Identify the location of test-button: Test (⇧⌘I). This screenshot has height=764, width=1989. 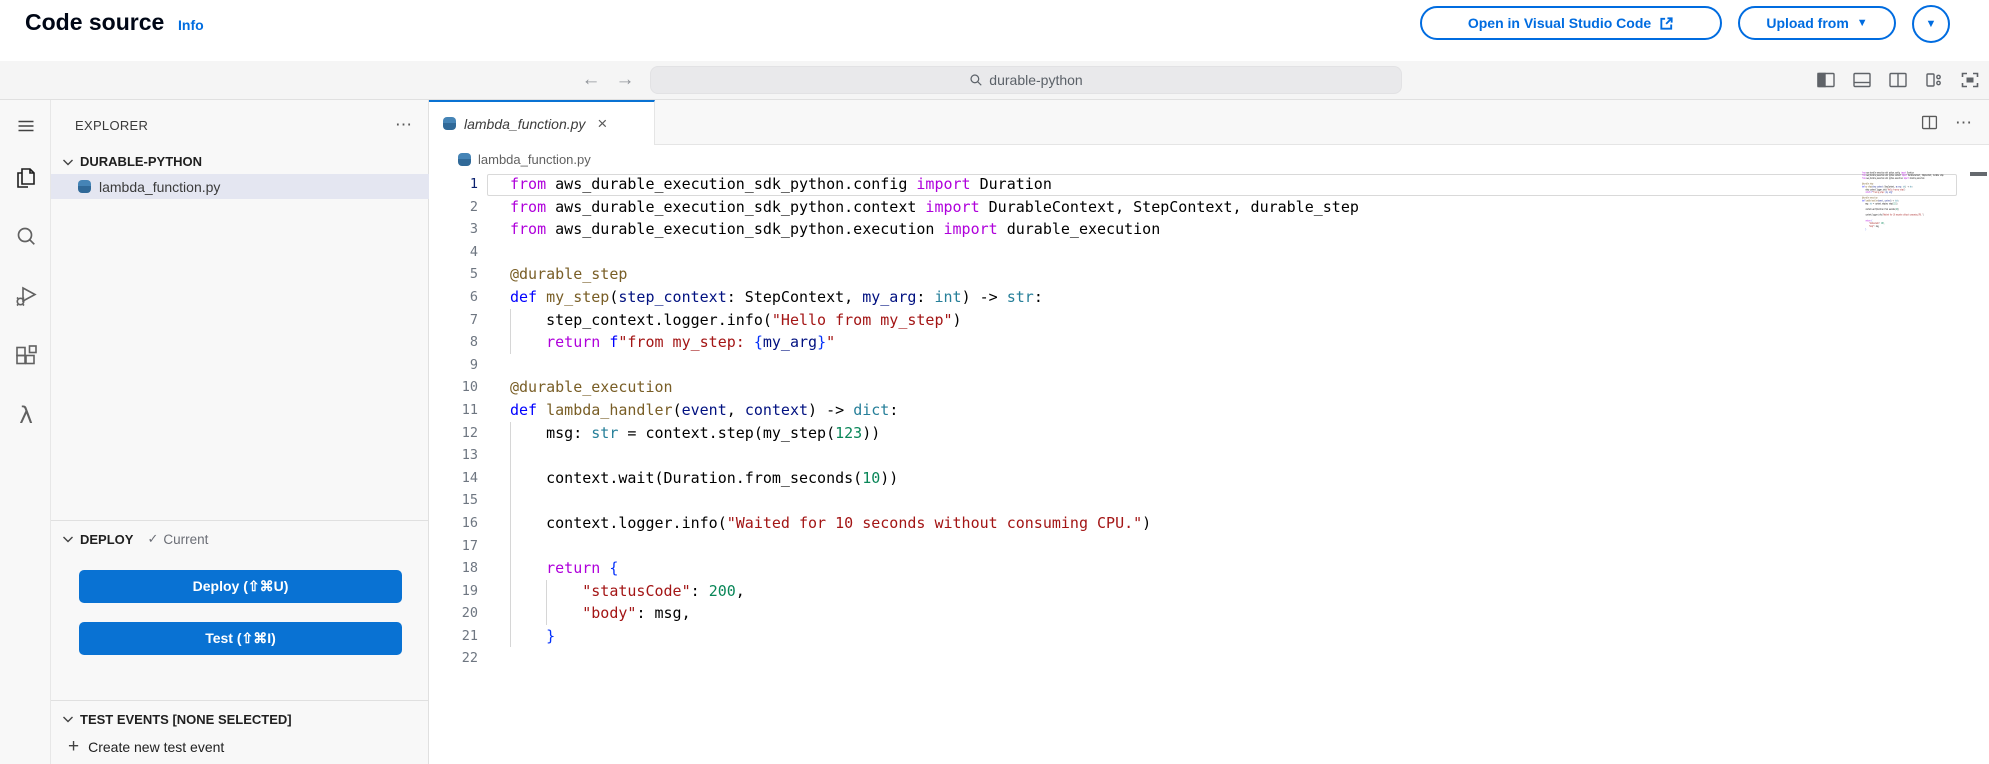
(240, 638).